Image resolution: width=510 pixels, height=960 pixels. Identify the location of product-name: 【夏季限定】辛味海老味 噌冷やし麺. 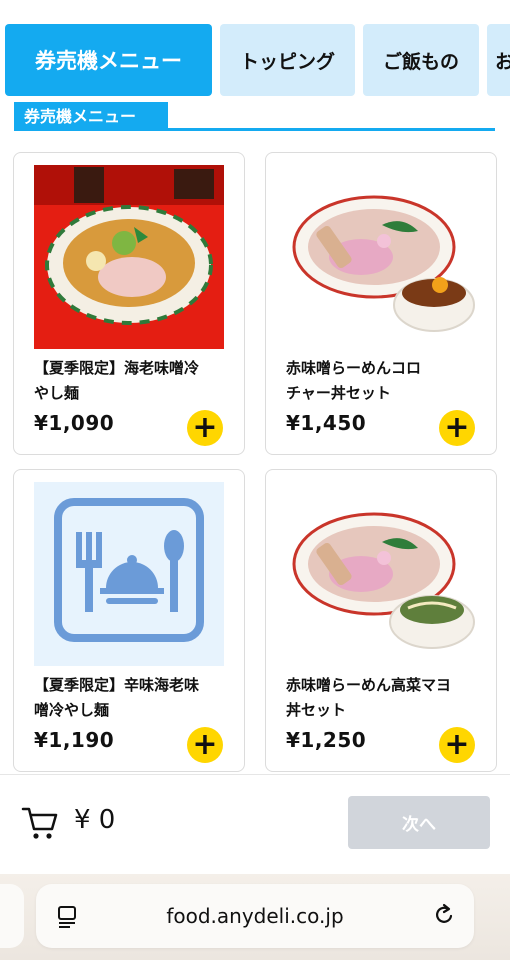
(134, 698).